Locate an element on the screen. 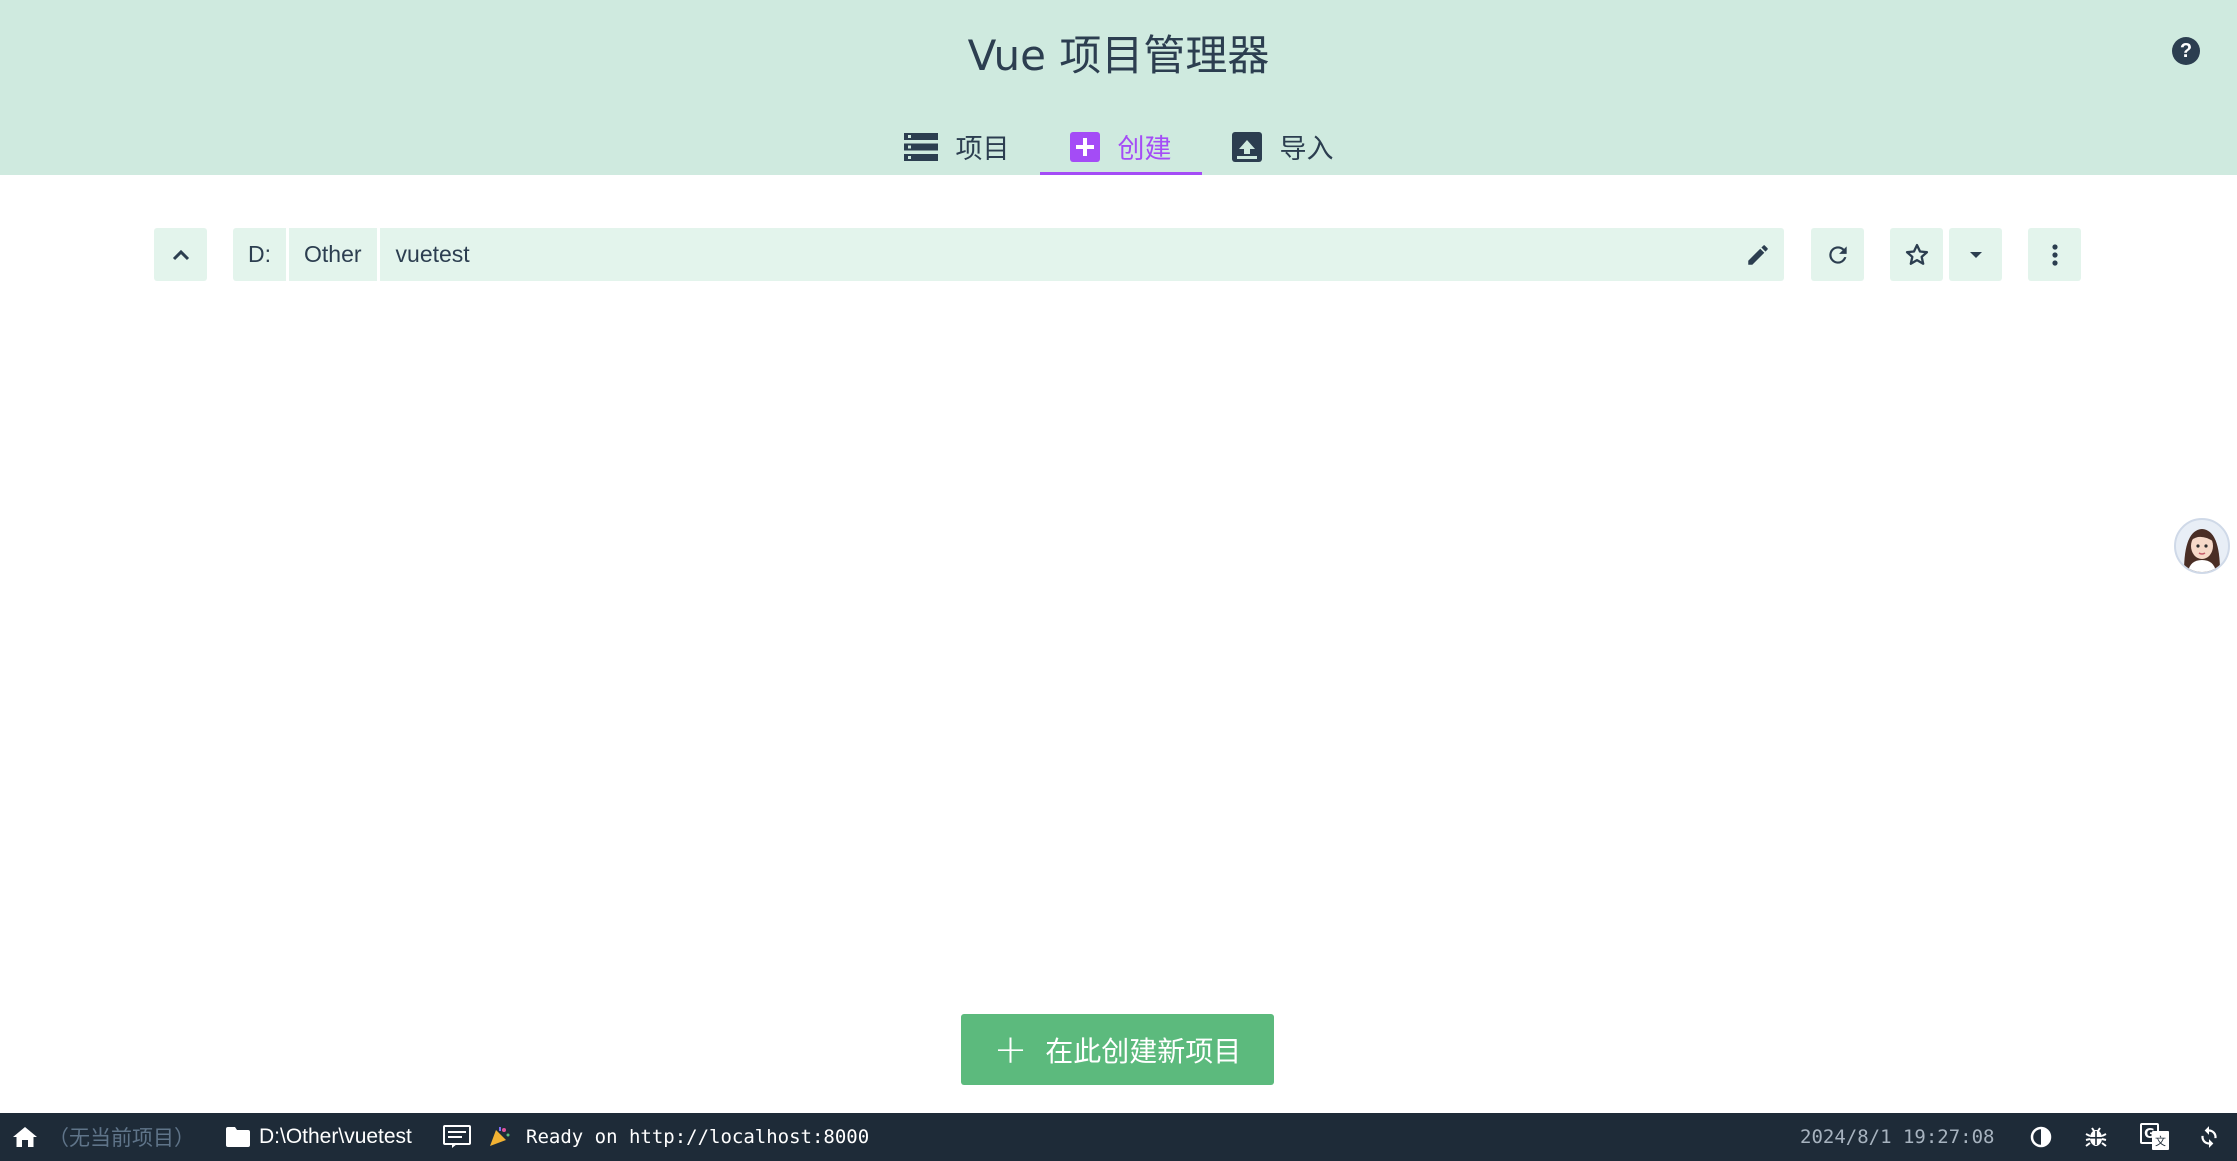  plus-square-icon is located at coordinates (1084, 146).